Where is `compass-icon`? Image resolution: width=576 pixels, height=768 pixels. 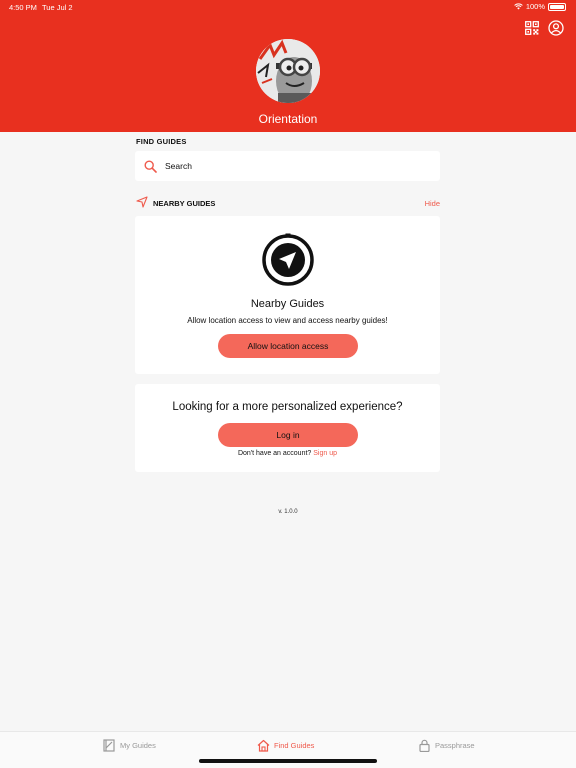 compass-icon is located at coordinates (288, 259).